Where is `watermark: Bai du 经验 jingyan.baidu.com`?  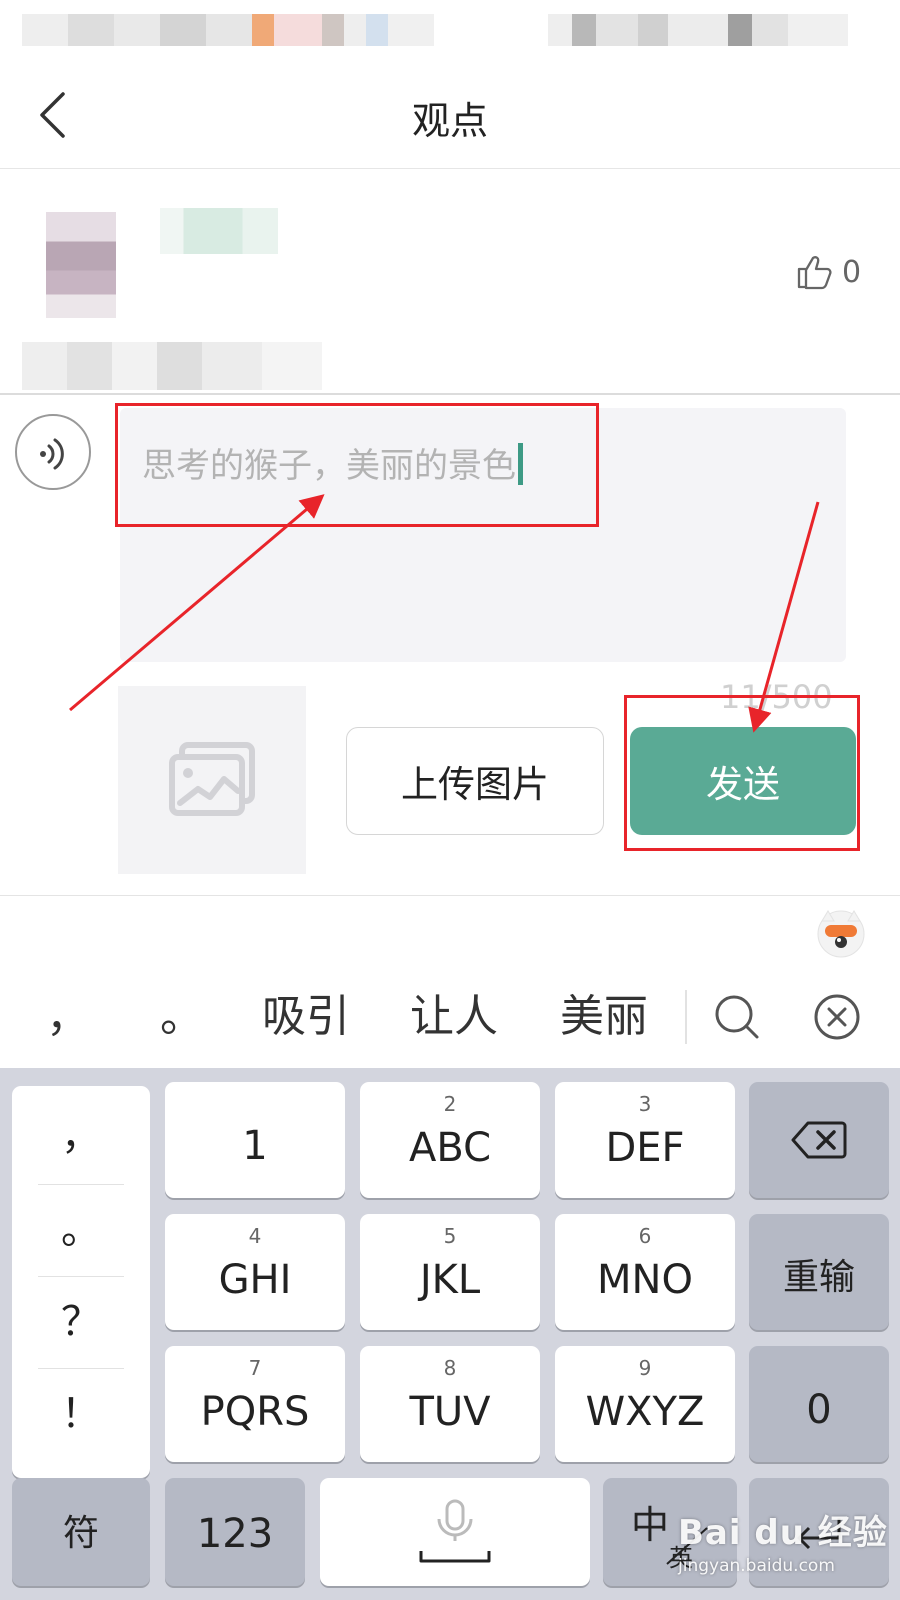
watermark: Bai du 经验 jingyan.baidu.com is located at coordinates (788, 1550).